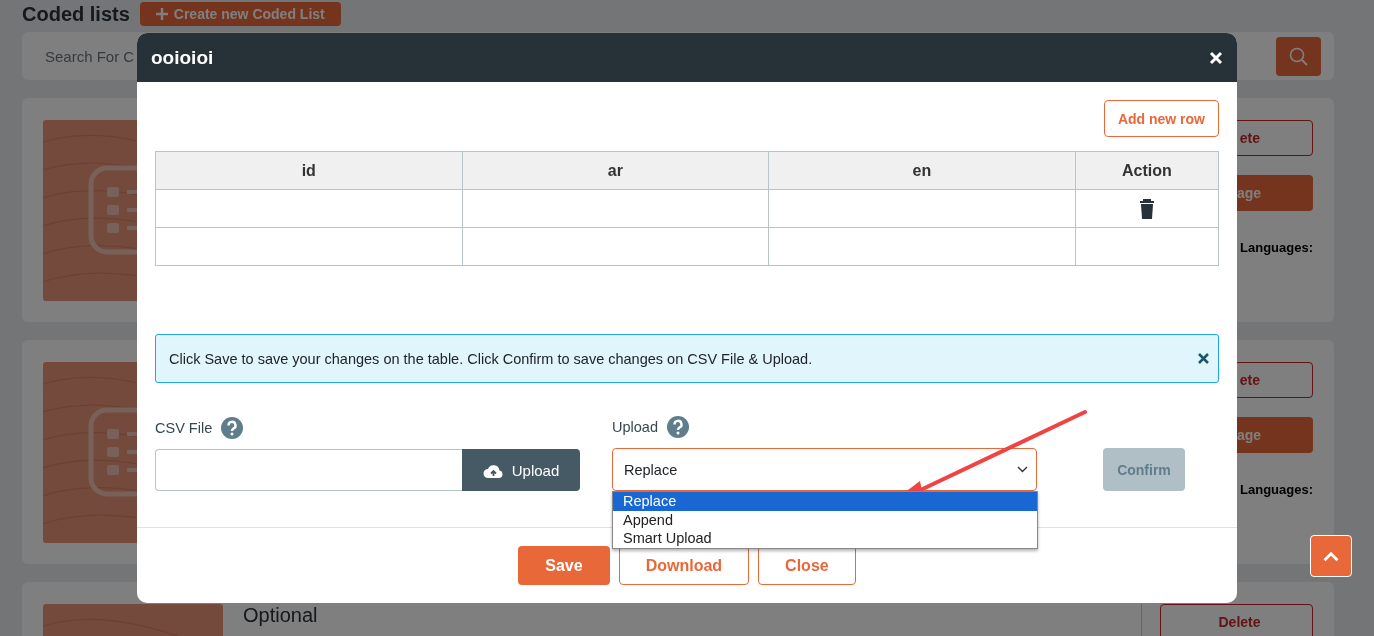  What do you see at coordinates (491, 358) in the screenshot?
I see `alert-message: Click Save to save your changes on the table. Click Confirm to save changes on CSV File & Upload.` at bounding box center [491, 358].